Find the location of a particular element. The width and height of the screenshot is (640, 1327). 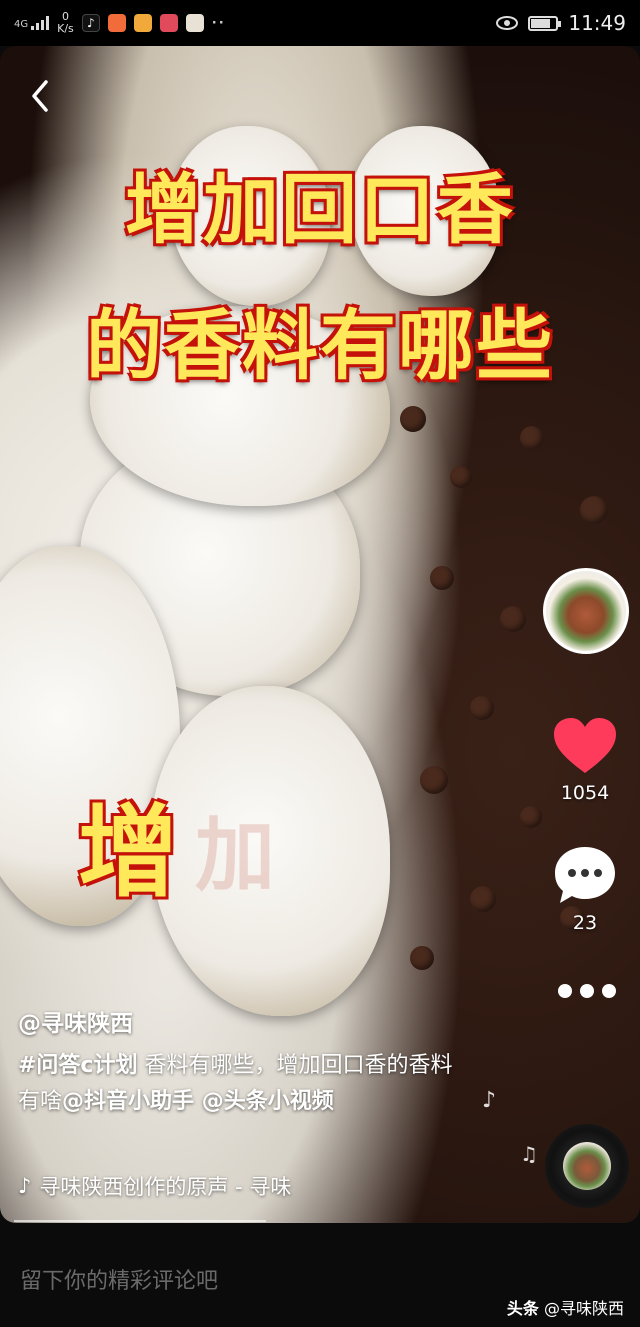

network-speed: 0 K/s is located at coordinates (65, 23).